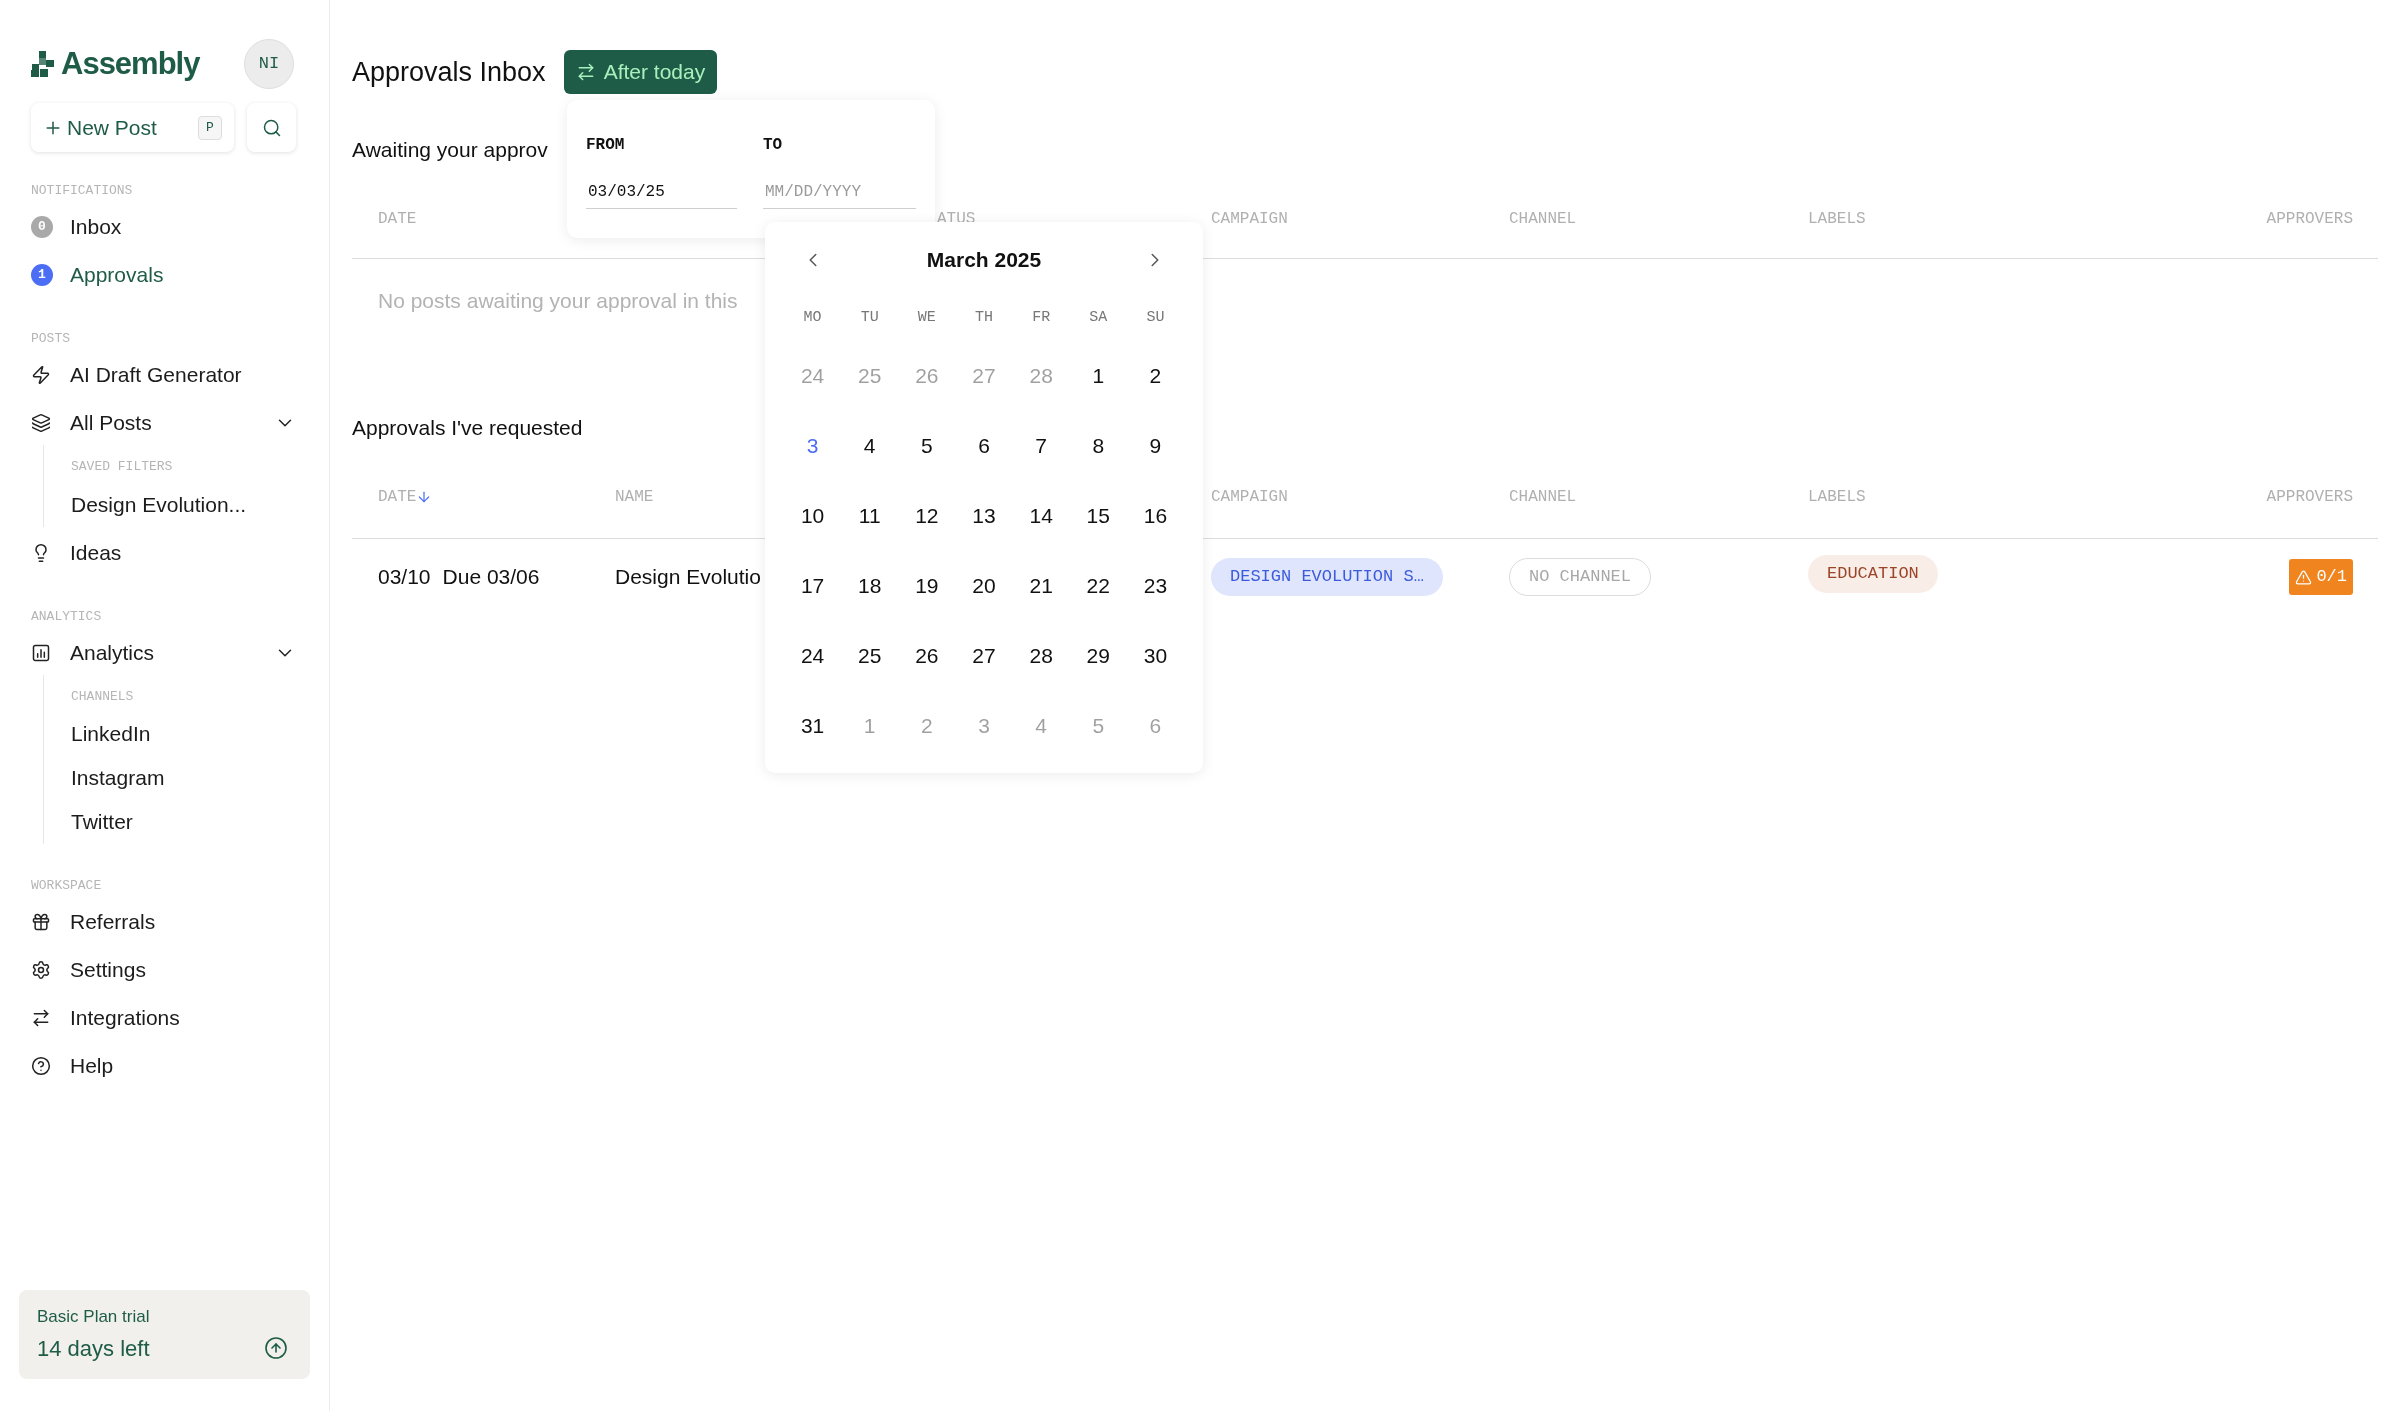 Image resolution: width=2400 pixels, height=1411 pixels. I want to click on group-title: CHANNELS, so click(103, 696).